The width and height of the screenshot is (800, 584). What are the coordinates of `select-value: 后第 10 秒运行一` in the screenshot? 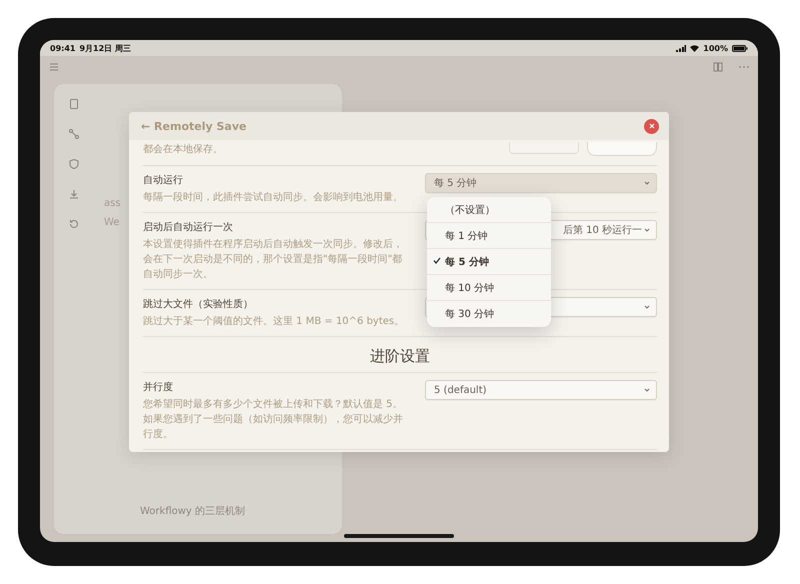 It's located at (602, 230).